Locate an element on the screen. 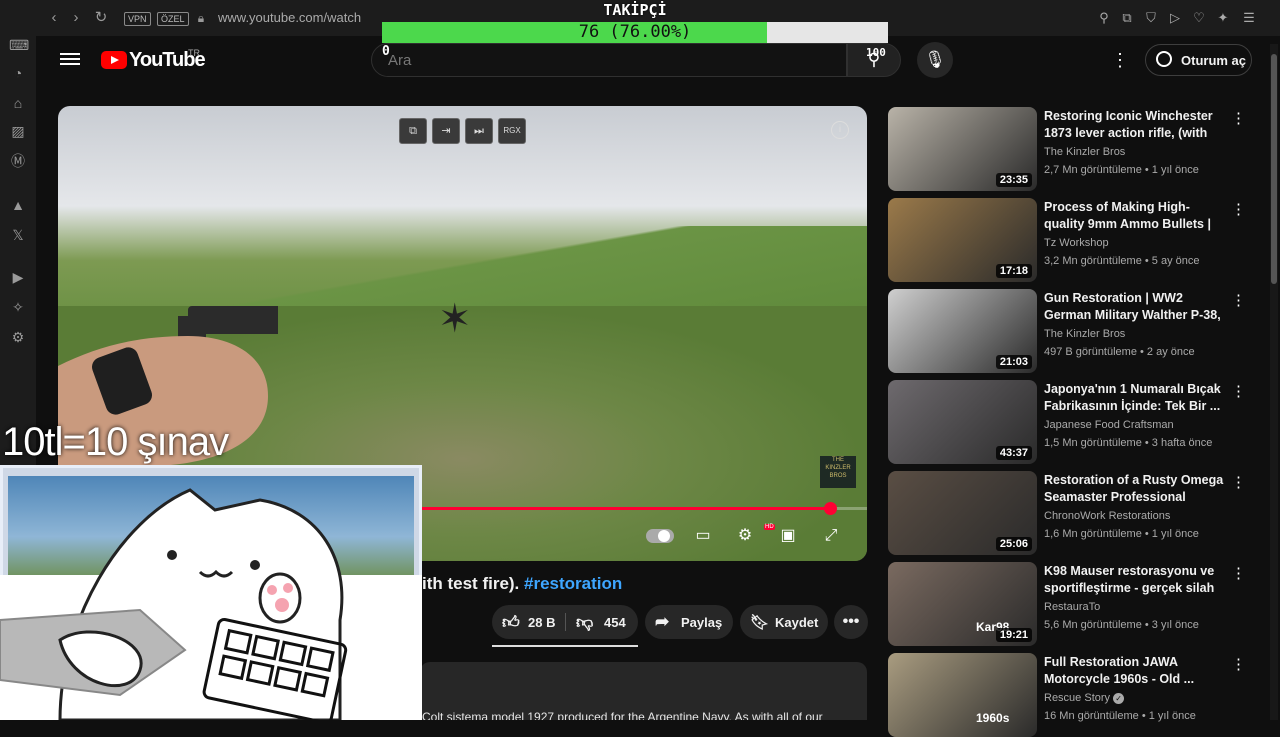 This screenshot has height=737, width=1280. voice-search-button: 🎙︎ is located at coordinates (935, 60).